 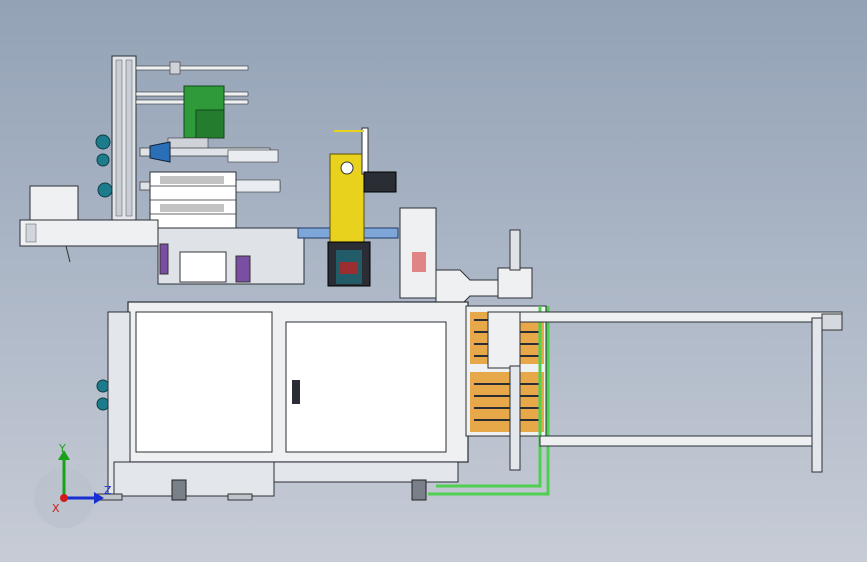 What do you see at coordinates (193, 200) in the screenshot?
I see `roller-drum` at bounding box center [193, 200].